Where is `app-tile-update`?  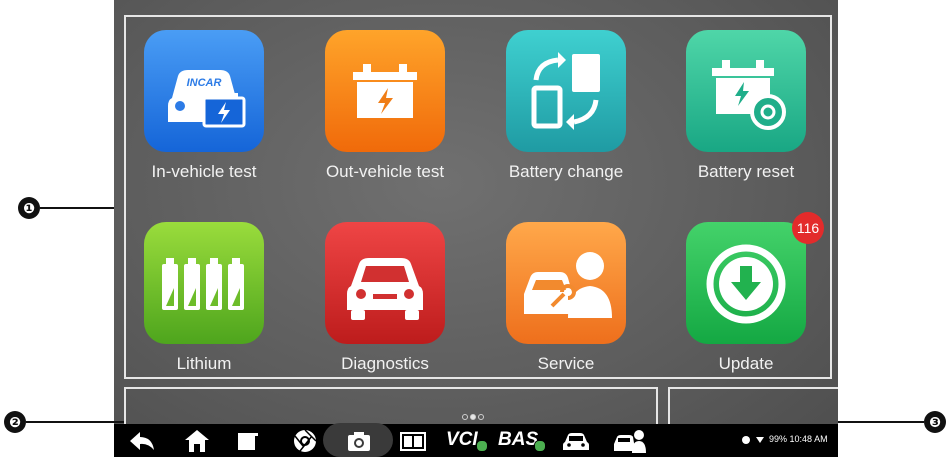 app-tile-update is located at coordinates (746, 283).